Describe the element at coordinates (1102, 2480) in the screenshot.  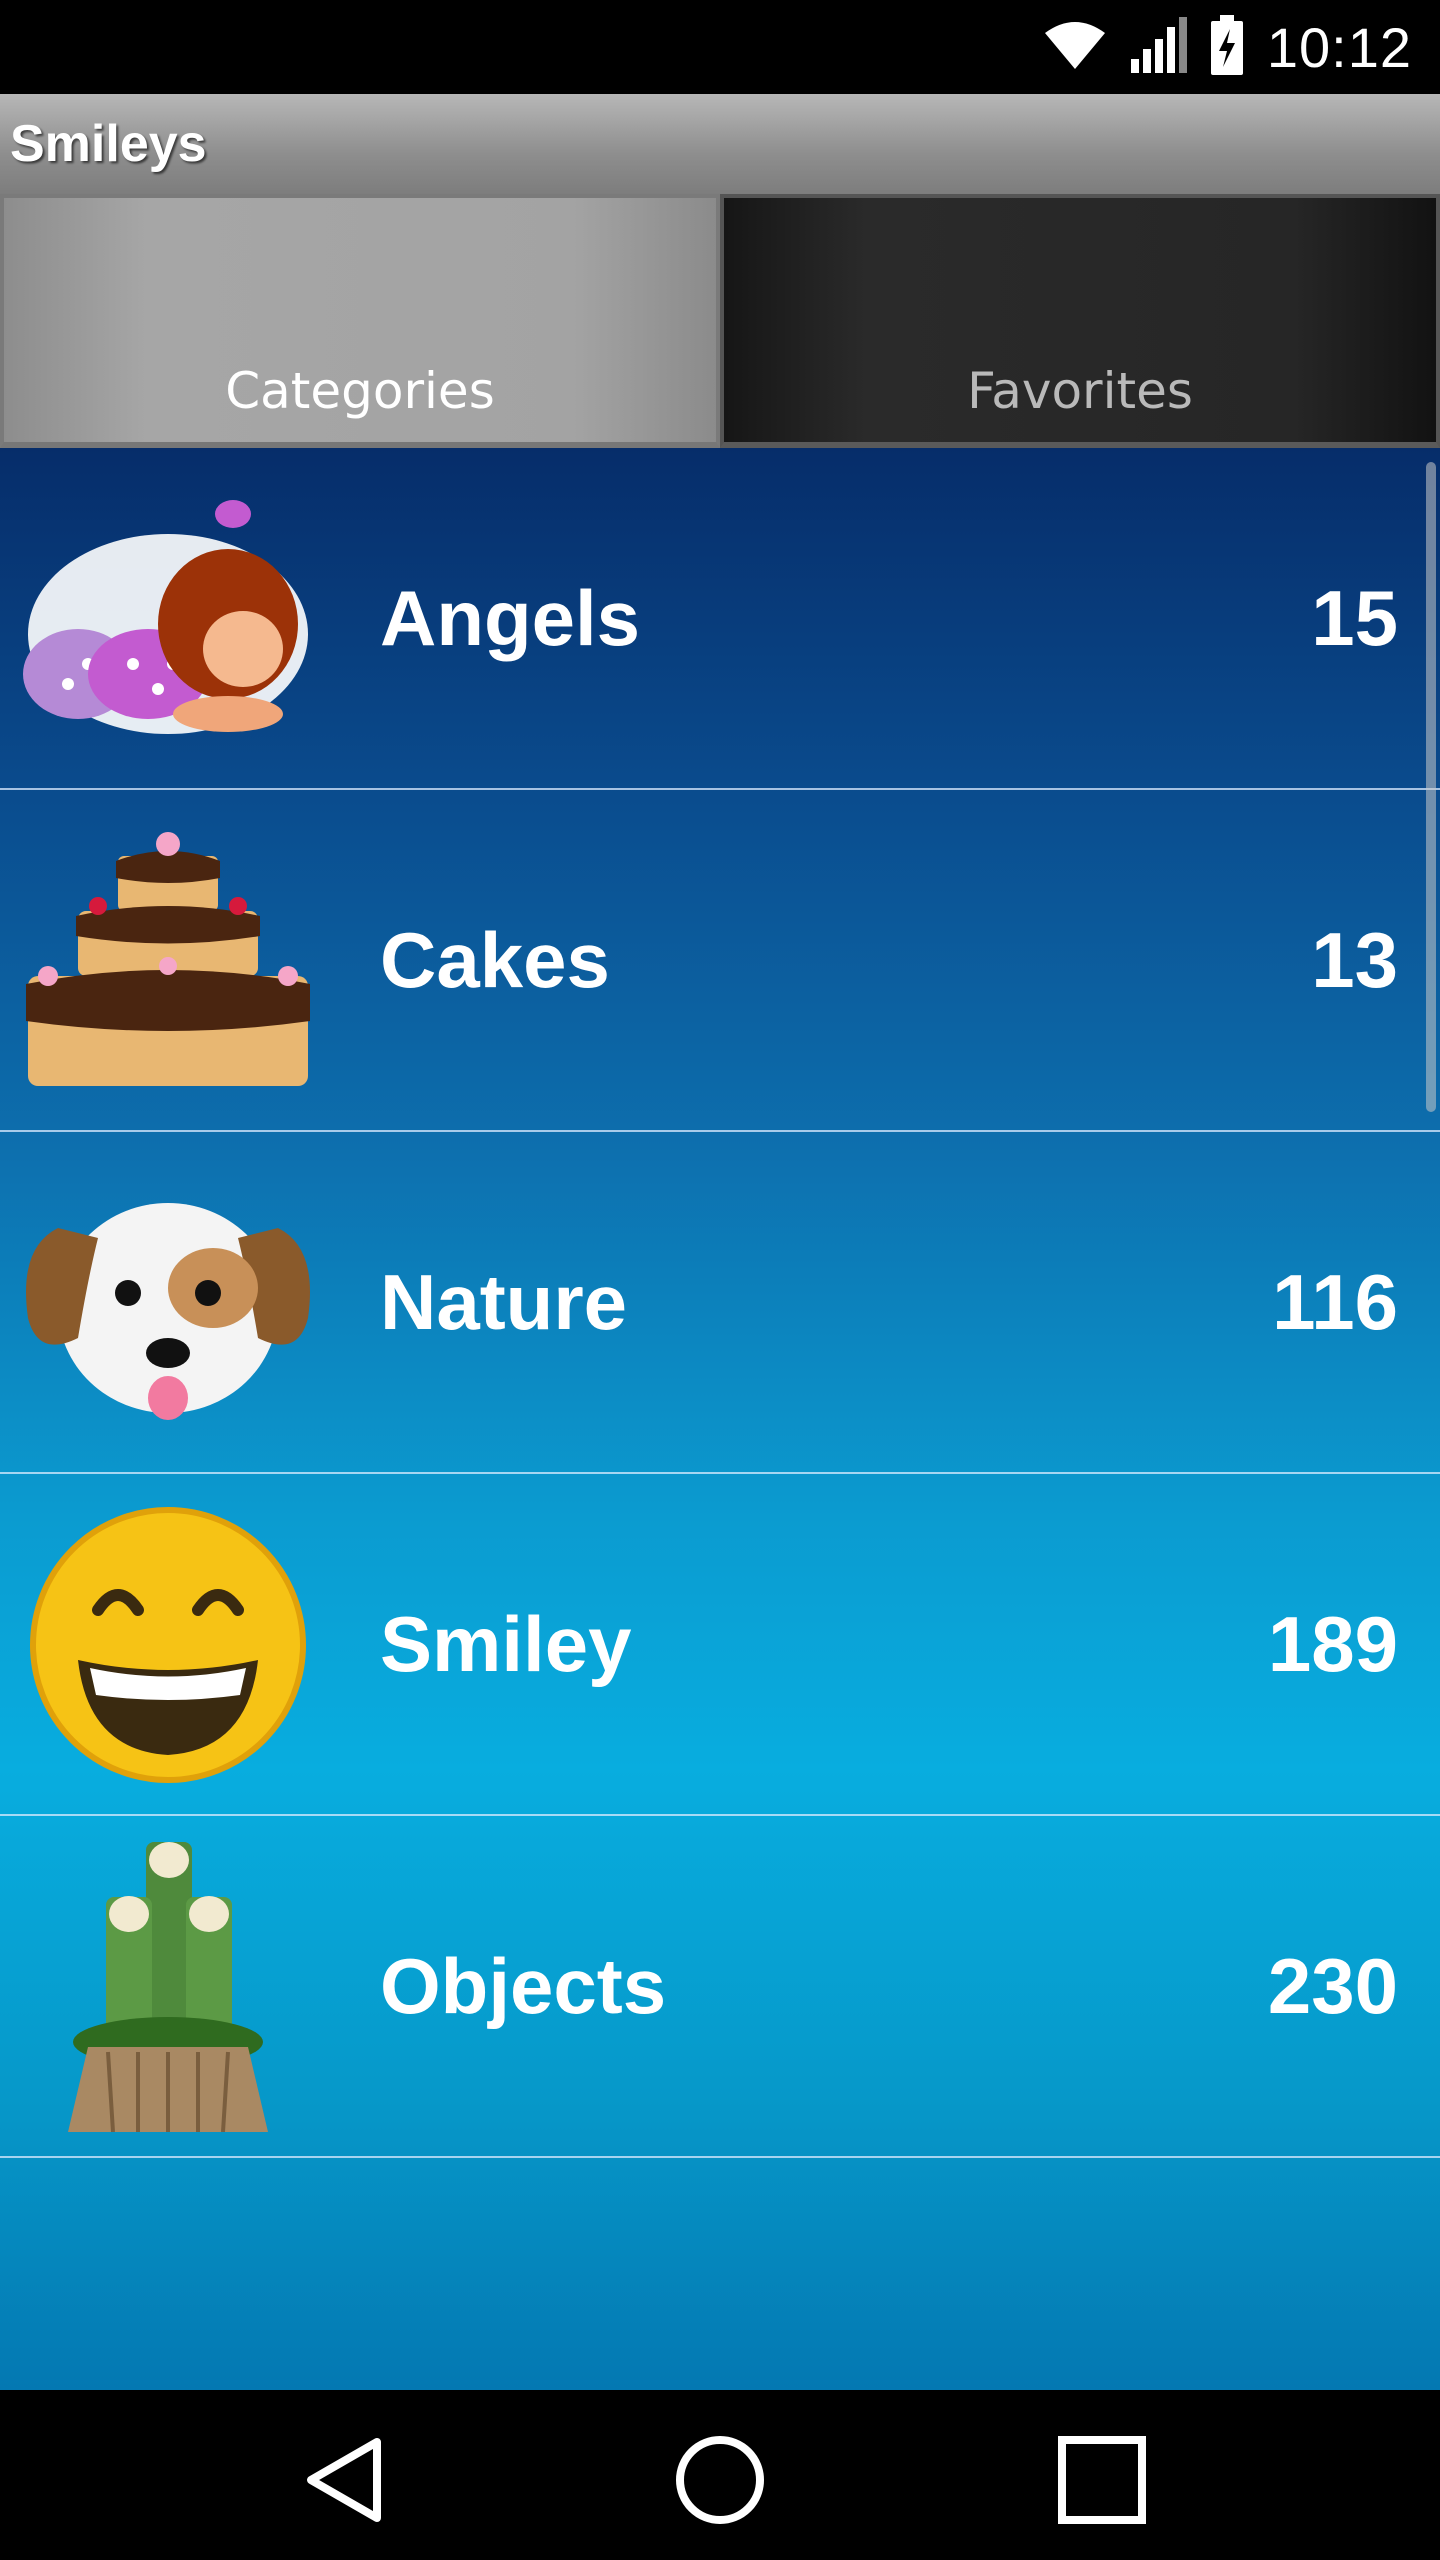
I see `recents-icon` at that location.